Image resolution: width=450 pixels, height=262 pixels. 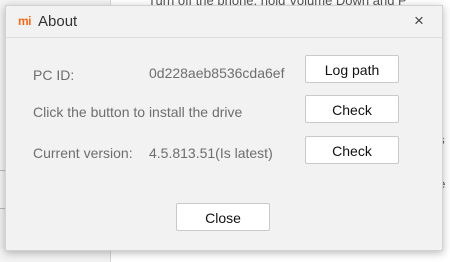 I want to click on close-button: Close, so click(x=223, y=217).